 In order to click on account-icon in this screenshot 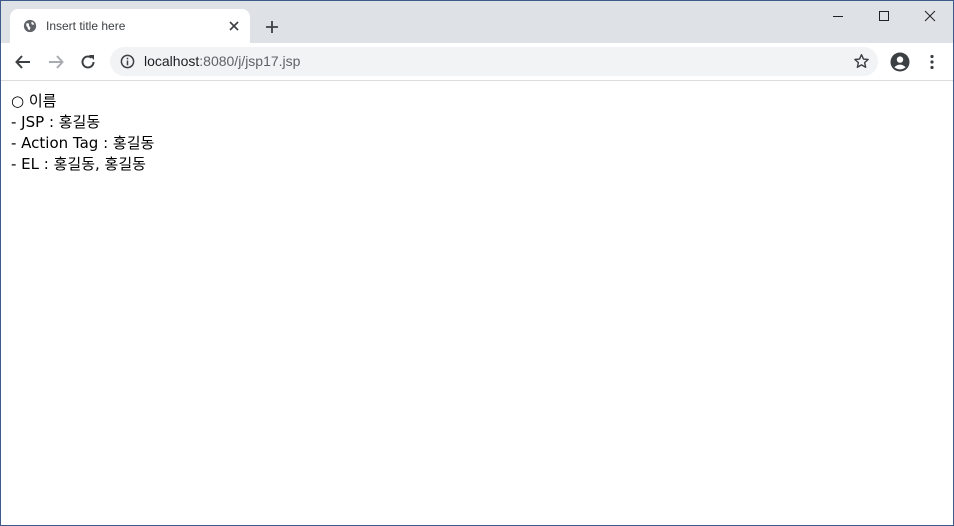, I will do `click(900, 62)`.